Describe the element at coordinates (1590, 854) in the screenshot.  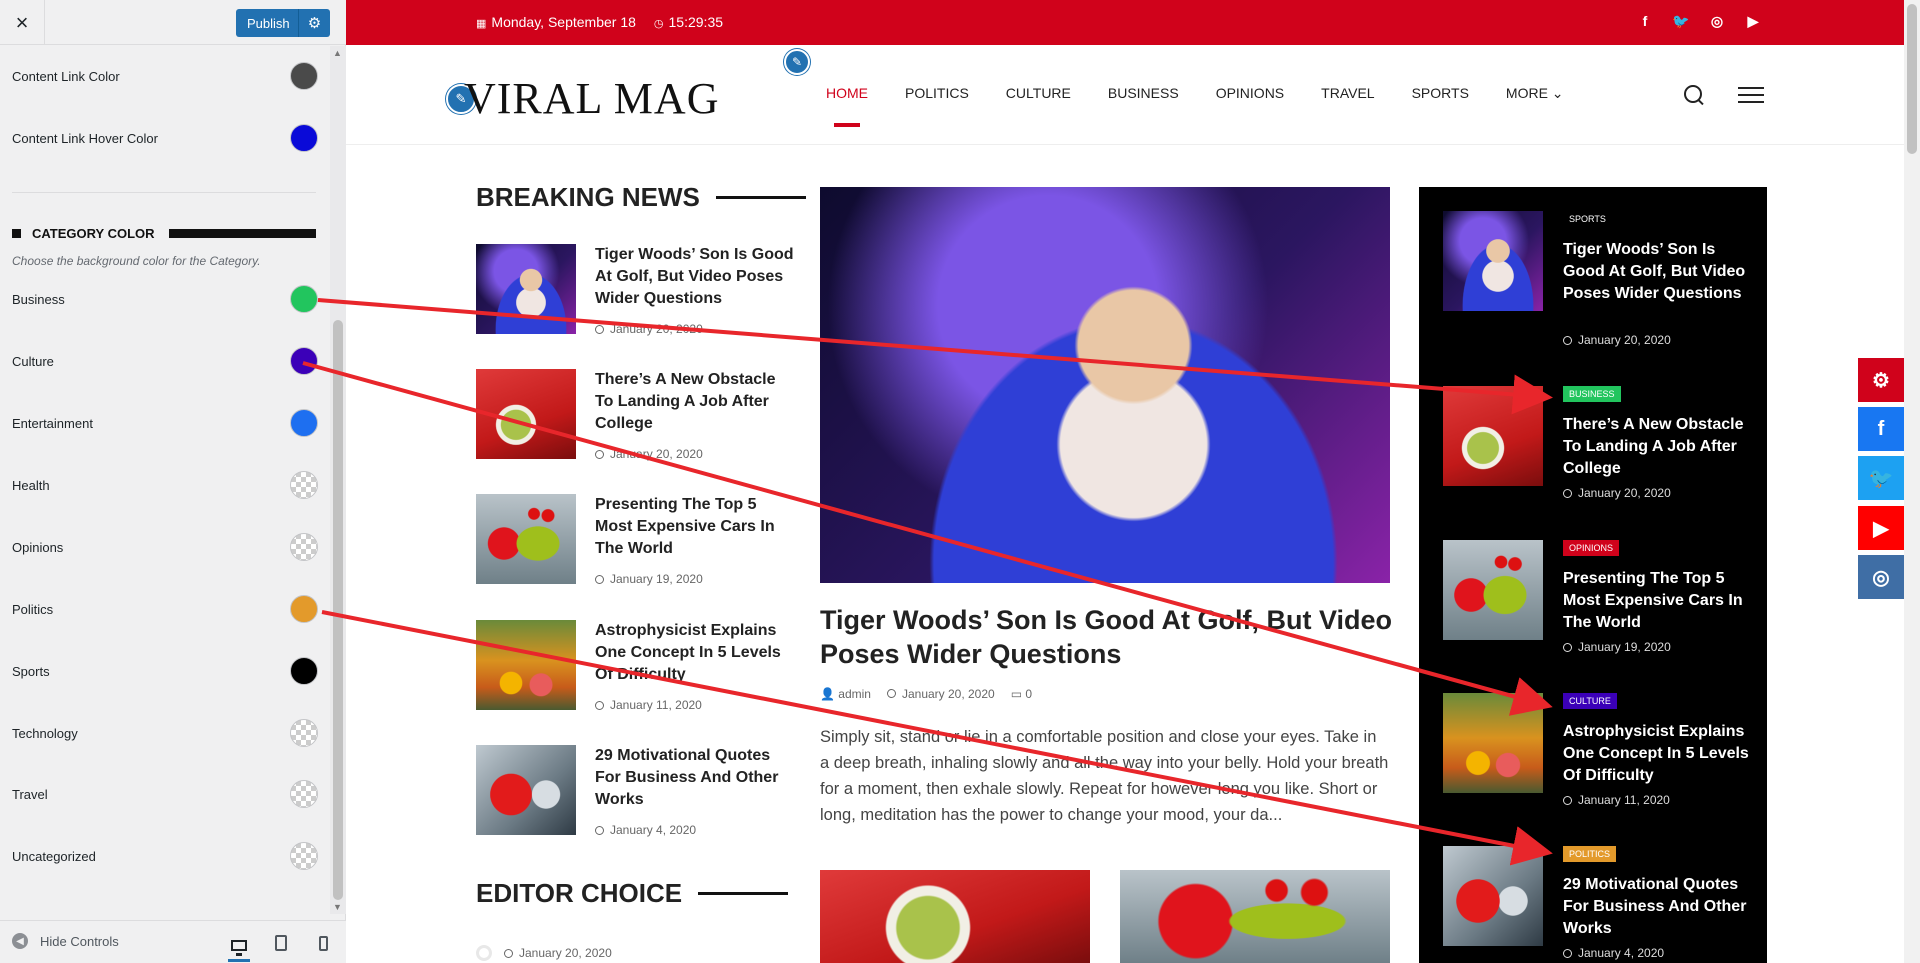
I see `category-badge: POLITICS` at that location.